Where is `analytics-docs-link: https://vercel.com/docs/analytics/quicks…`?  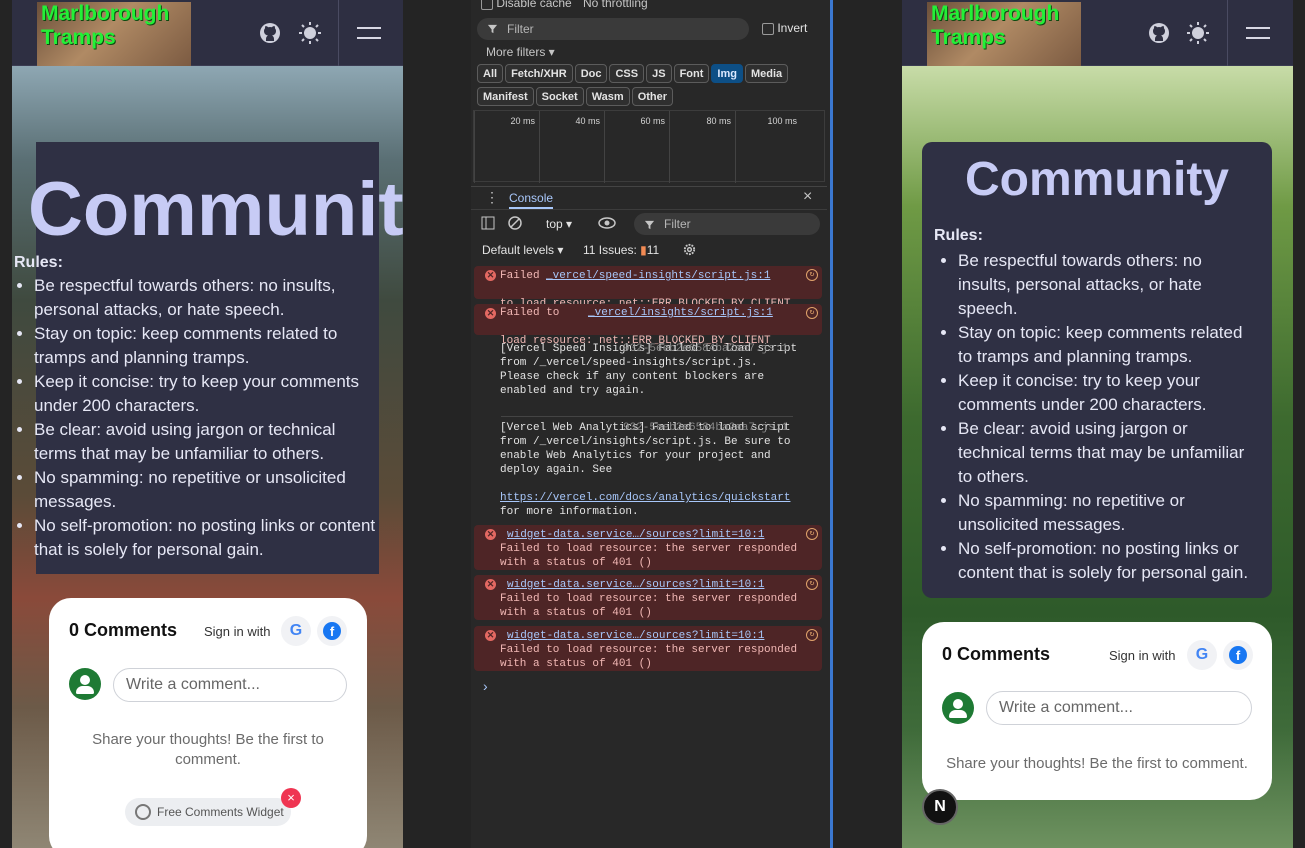
analytics-docs-link: https://vercel.com/docs/analytics/quicks… is located at coordinates (645, 498).